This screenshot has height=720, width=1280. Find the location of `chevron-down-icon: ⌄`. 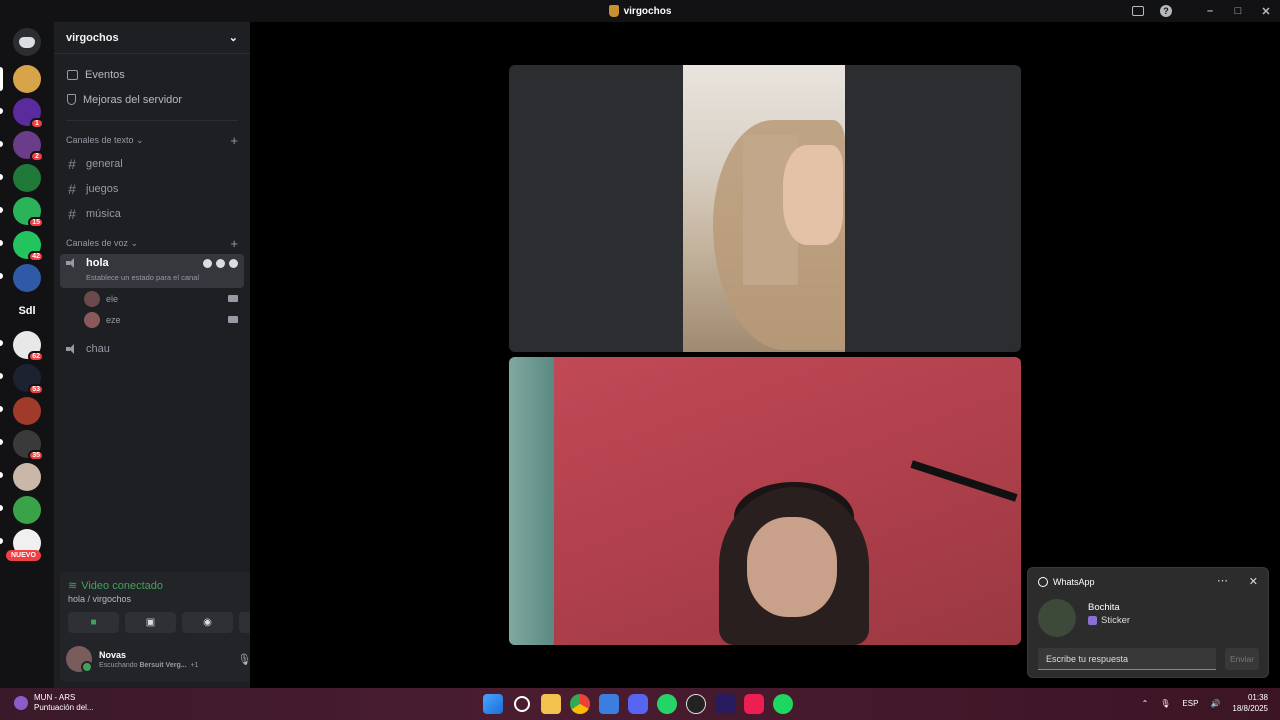

chevron-down-icon: ⌄ is located at coordinates (233, 38).